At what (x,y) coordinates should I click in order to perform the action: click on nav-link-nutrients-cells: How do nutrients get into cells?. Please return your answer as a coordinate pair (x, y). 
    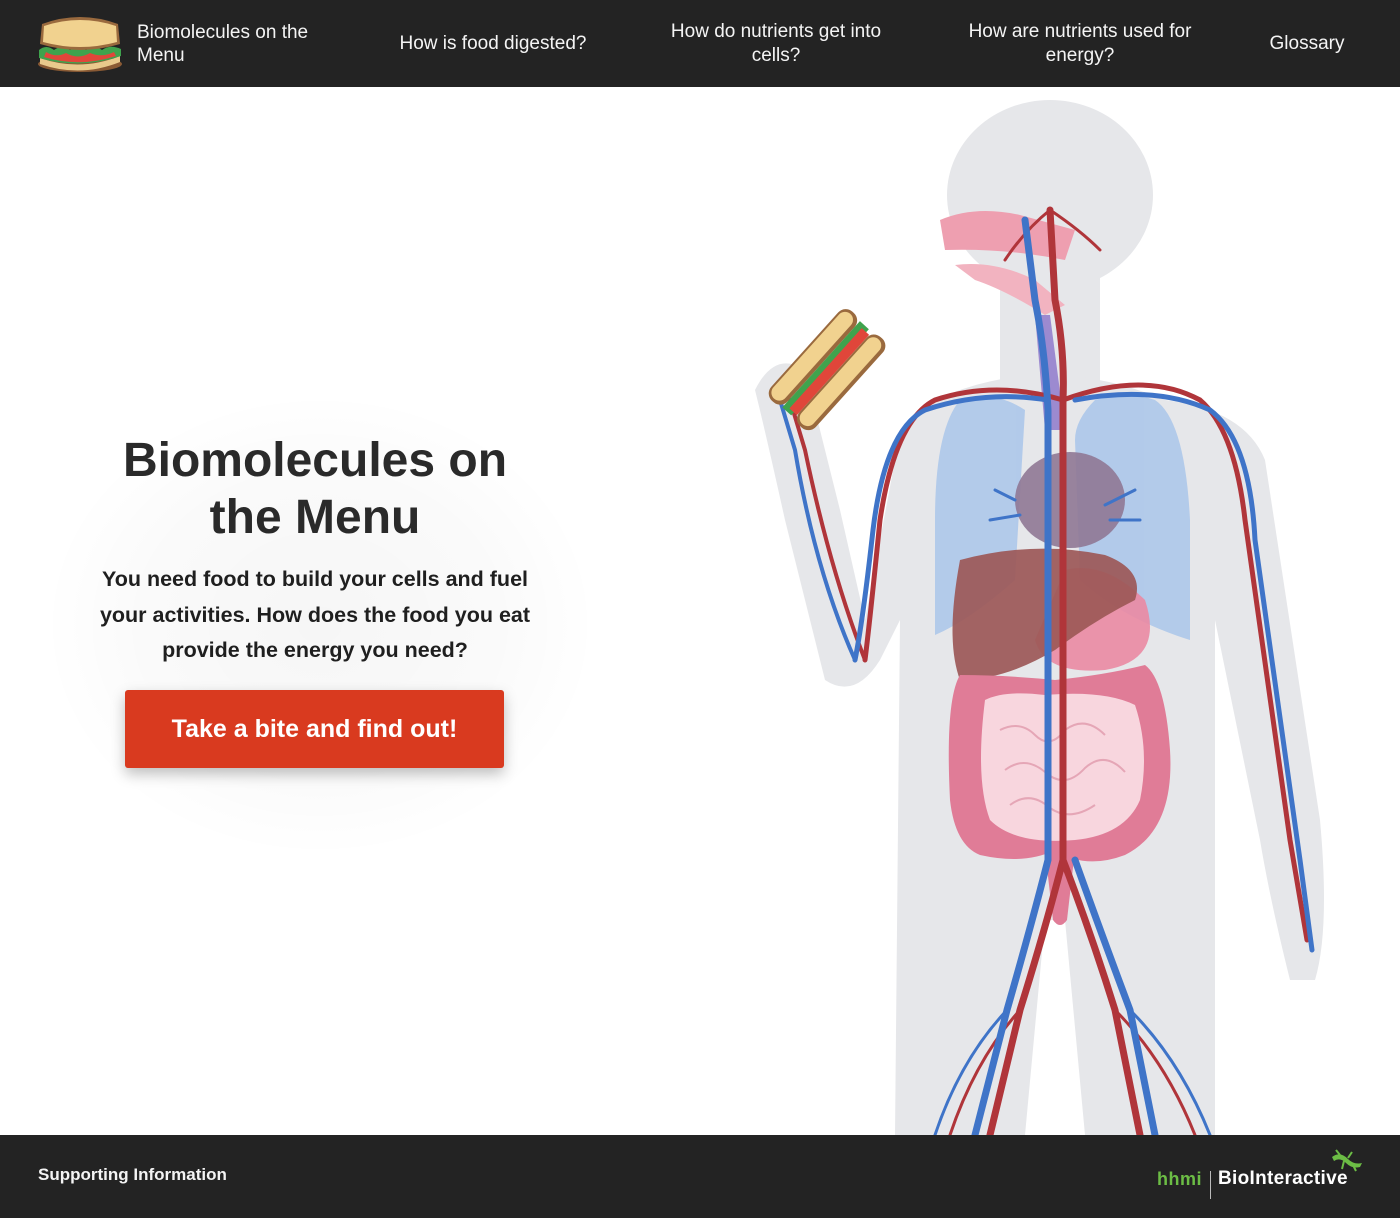
    Looking at the image, I should click on (776, 43).